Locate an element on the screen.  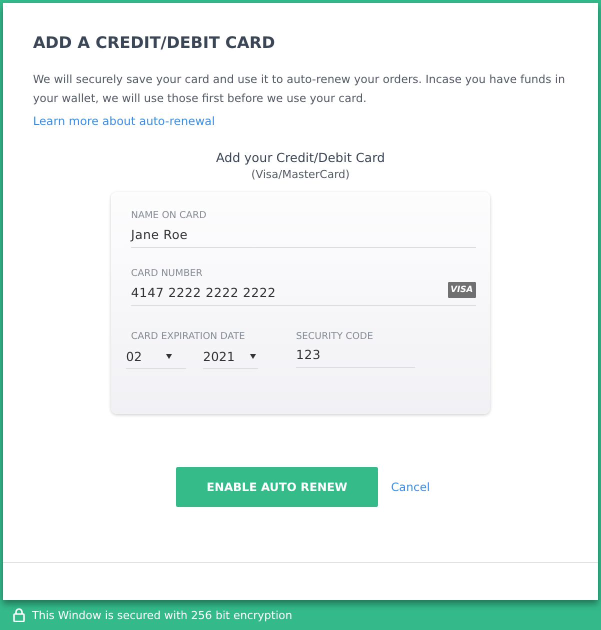
month-select: 02 is located at coordinates (156, 357).